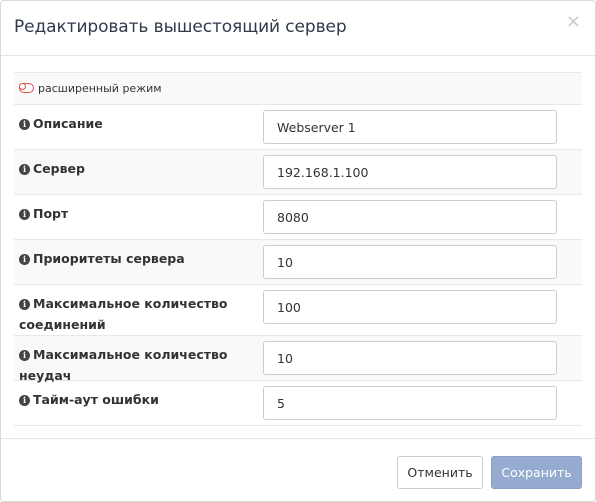 Image resolution: width=596 pixels, height=502 pixels. I want to click on dialog-header: Редактировать вышестоящий сервер ×, so click(298, 28).